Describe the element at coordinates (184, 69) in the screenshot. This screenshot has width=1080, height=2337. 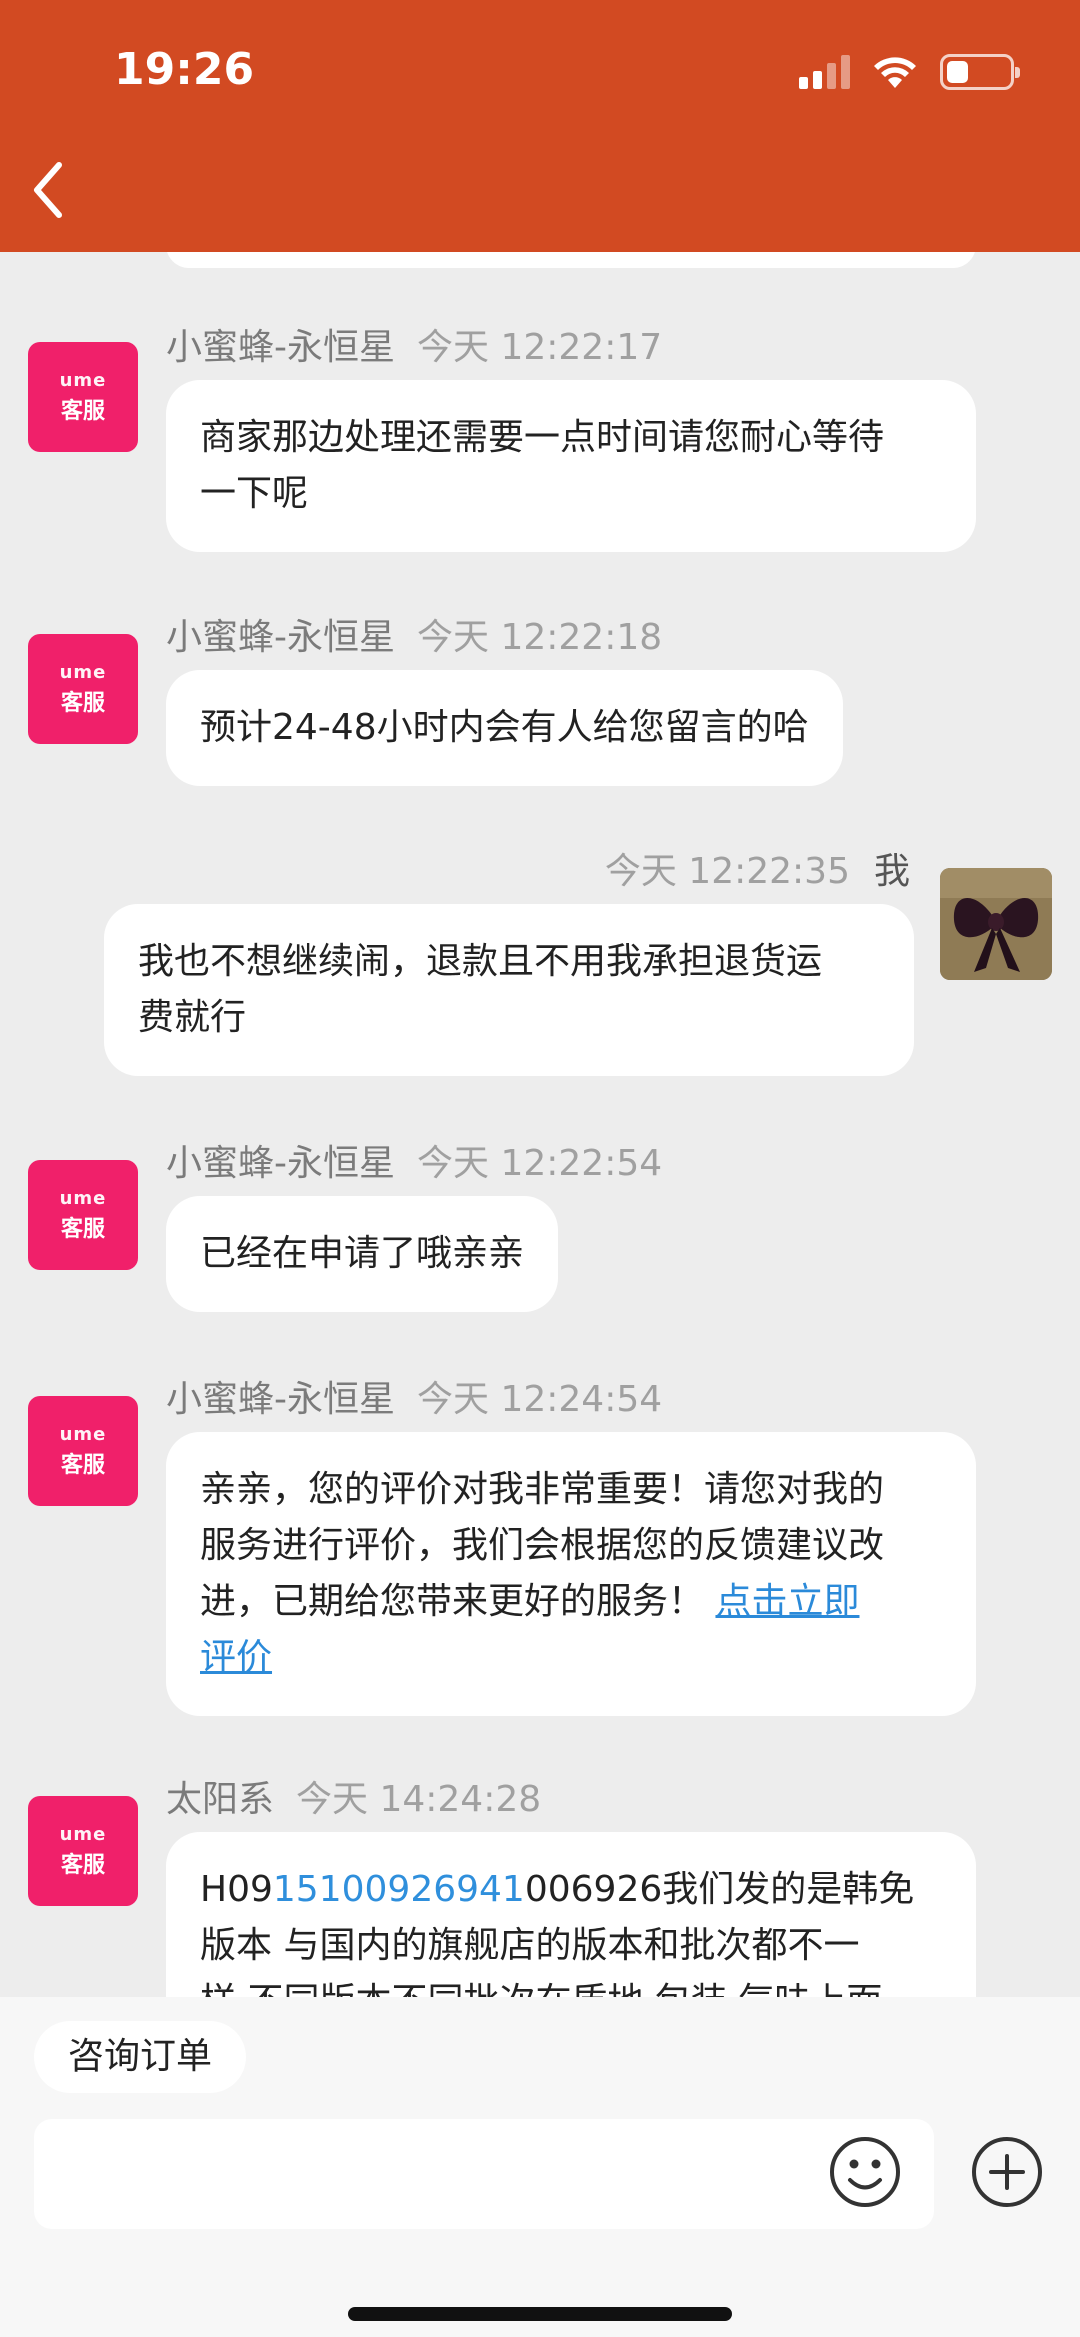
I see `status-time: 19:26` at that location.